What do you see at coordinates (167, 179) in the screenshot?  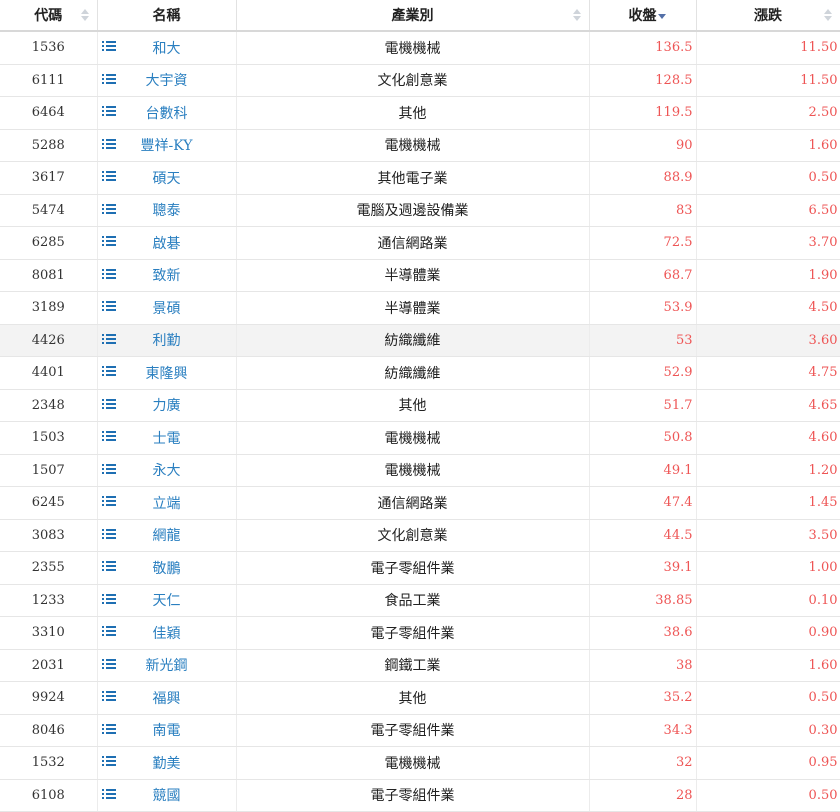 I see `stock-name-link: 碩天` at bounding box center [167, 179].